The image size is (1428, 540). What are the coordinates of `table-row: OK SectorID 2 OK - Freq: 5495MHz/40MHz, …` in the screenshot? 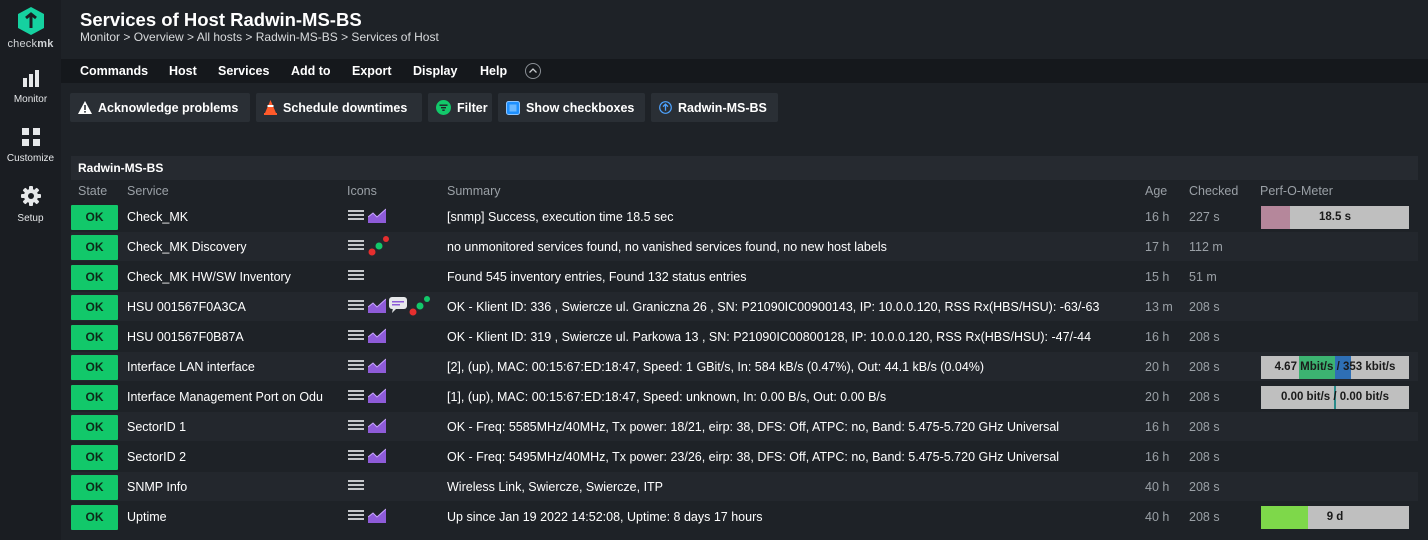 It's located at (744, 456).